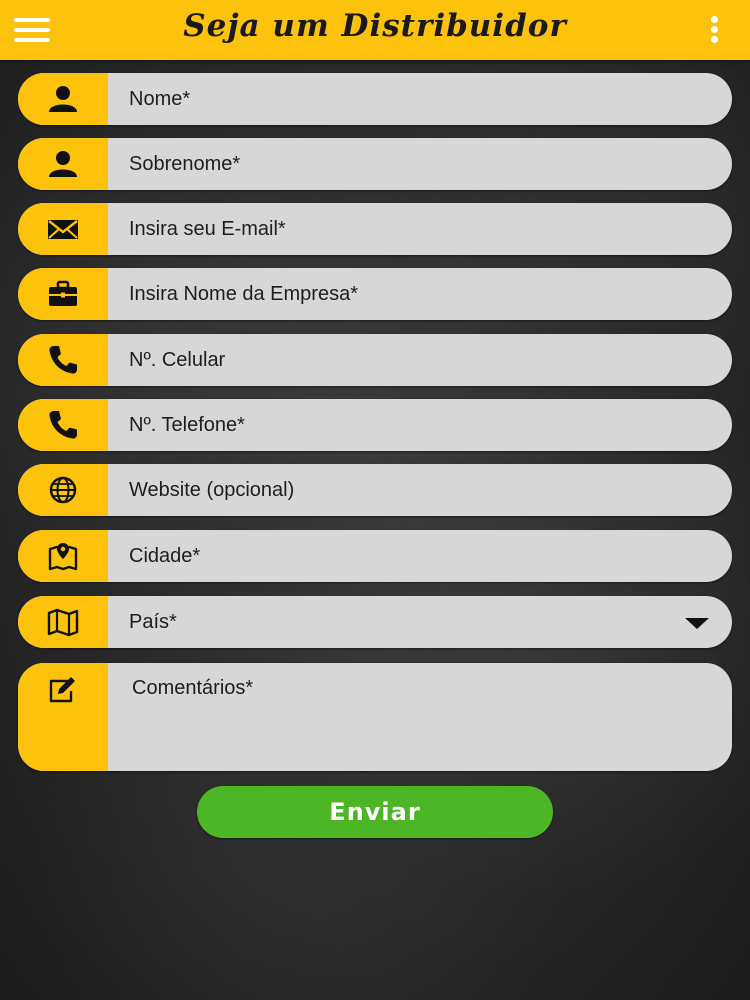 The image size is (750, 1000). I want to click on map-icon, so click(63, 622).